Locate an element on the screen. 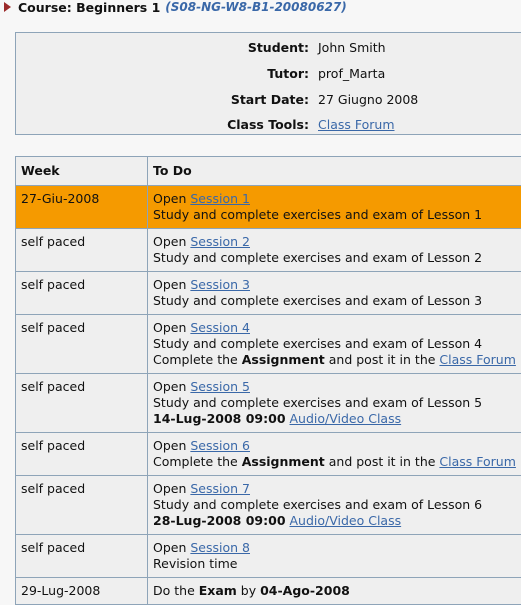  class-datetime: 14-Lug-2008 09:00 is located at coordinates (219, 418).